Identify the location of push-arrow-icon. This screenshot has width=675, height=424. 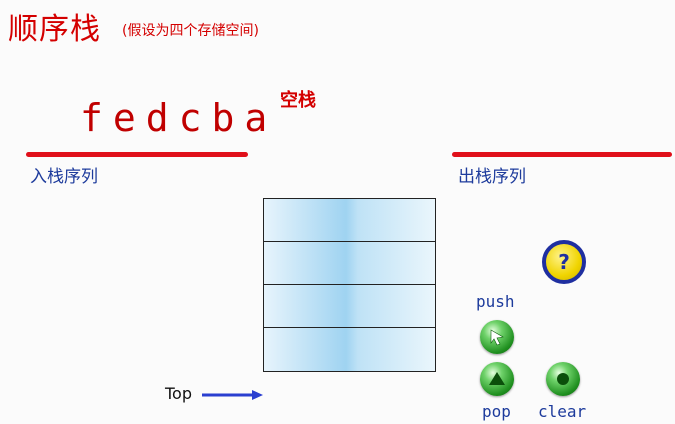
(497, 337).